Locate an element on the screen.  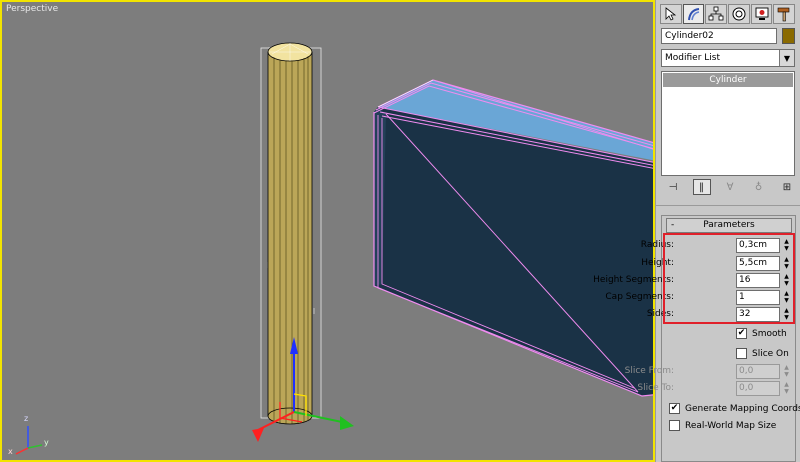
smooth-checkbox: ✔ is located at coordinates (741, 333).